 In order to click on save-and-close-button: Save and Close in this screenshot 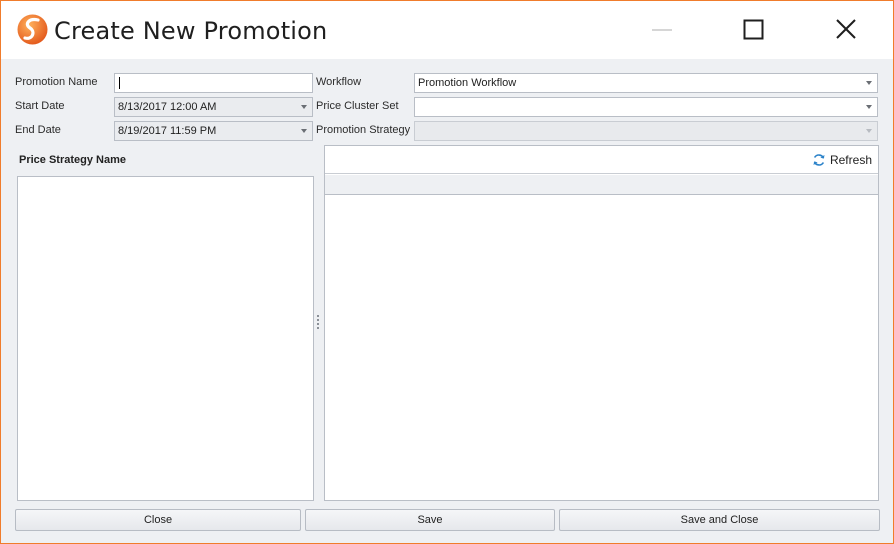, I will do `click(719, 520)`.